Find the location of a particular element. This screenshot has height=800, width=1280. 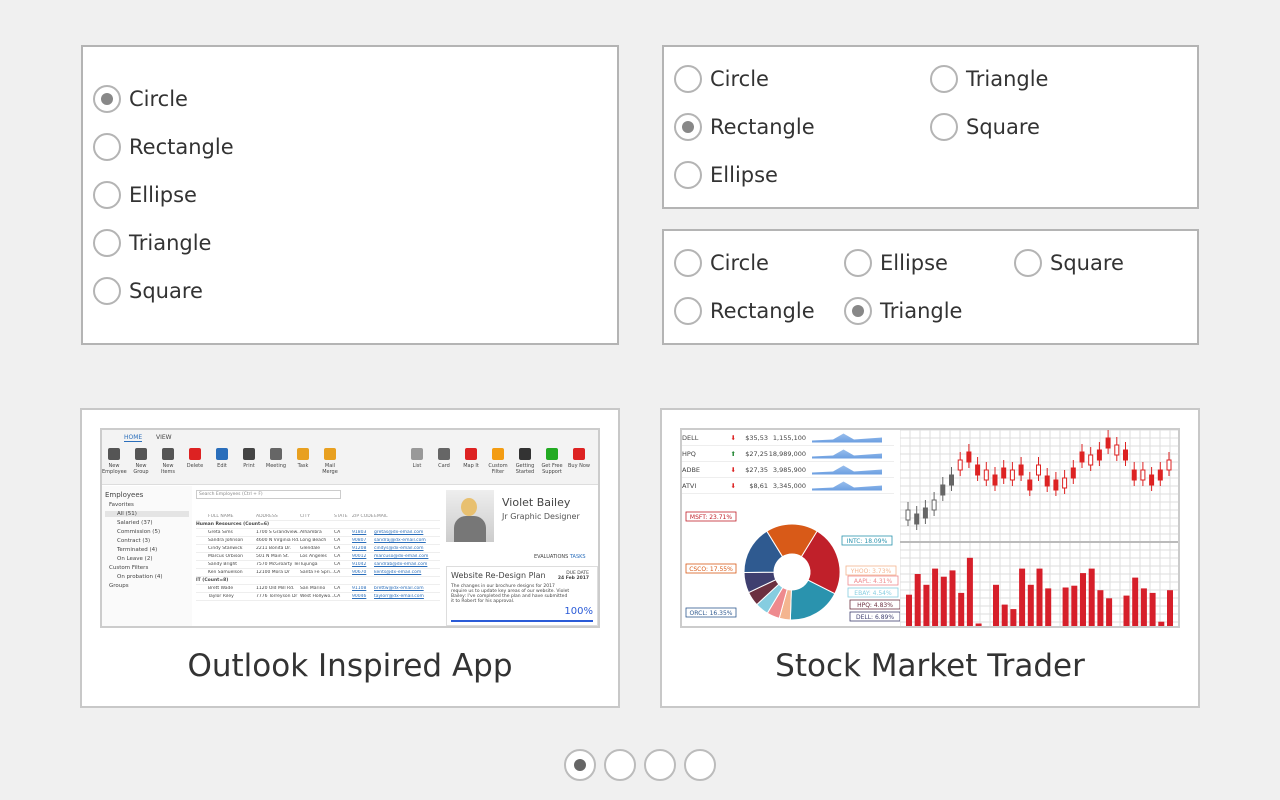

profile-role: Jr Graphic Designer is located at coordinates (541, 516).